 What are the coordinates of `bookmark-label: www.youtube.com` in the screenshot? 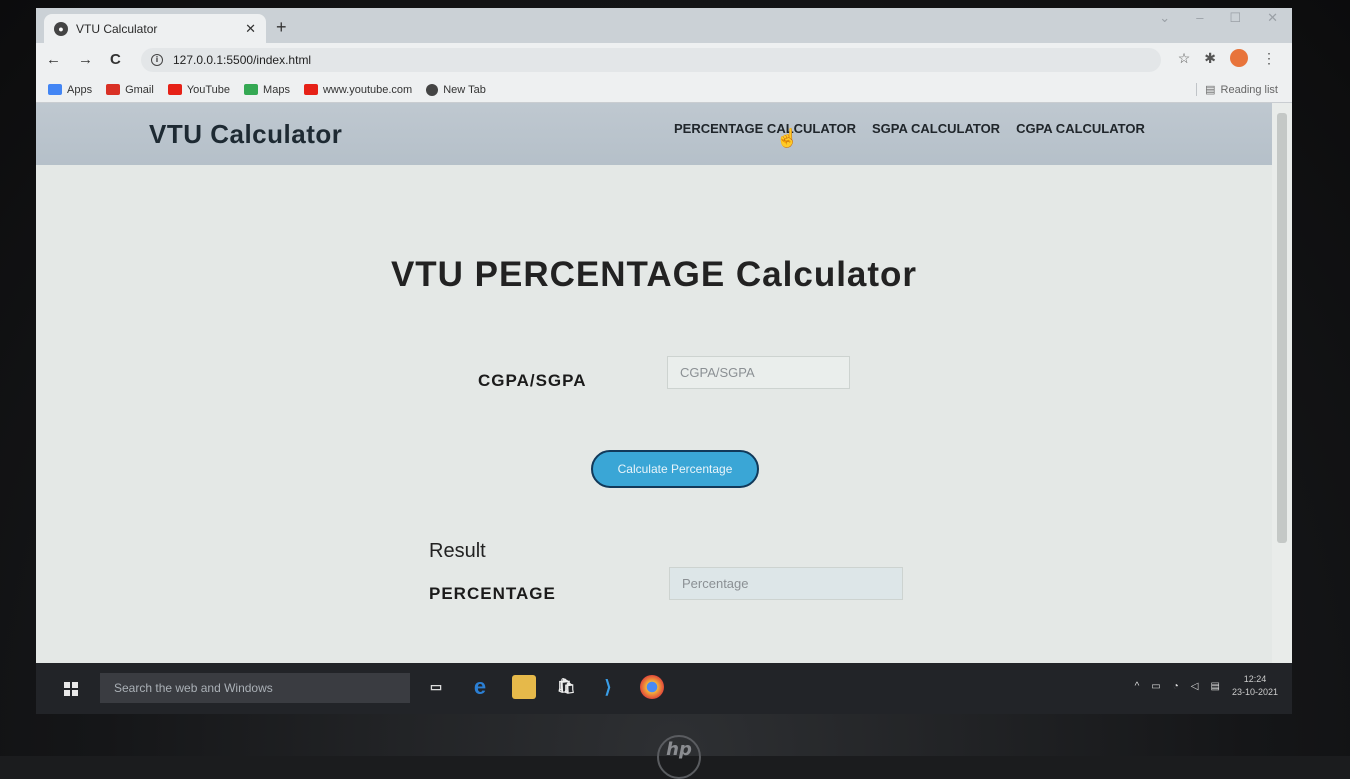 It's located at (367, 89).